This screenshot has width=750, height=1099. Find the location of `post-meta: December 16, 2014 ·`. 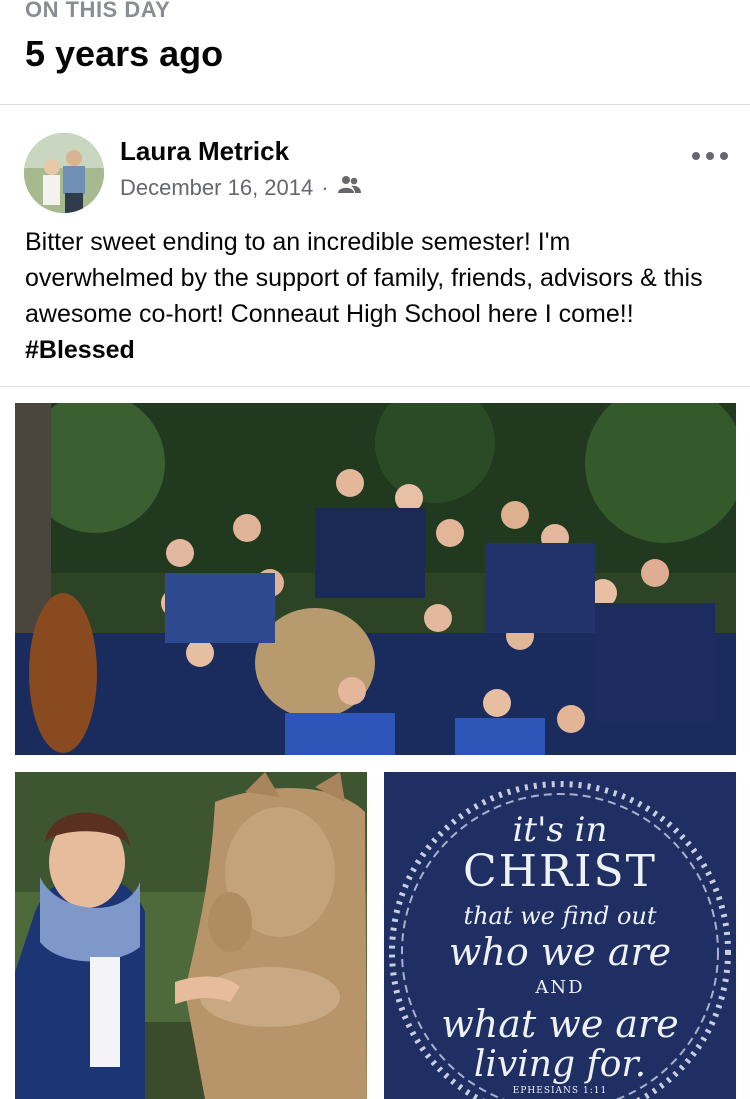

post-meta: December 16, 2014 · is located at coordinates (240, 188).